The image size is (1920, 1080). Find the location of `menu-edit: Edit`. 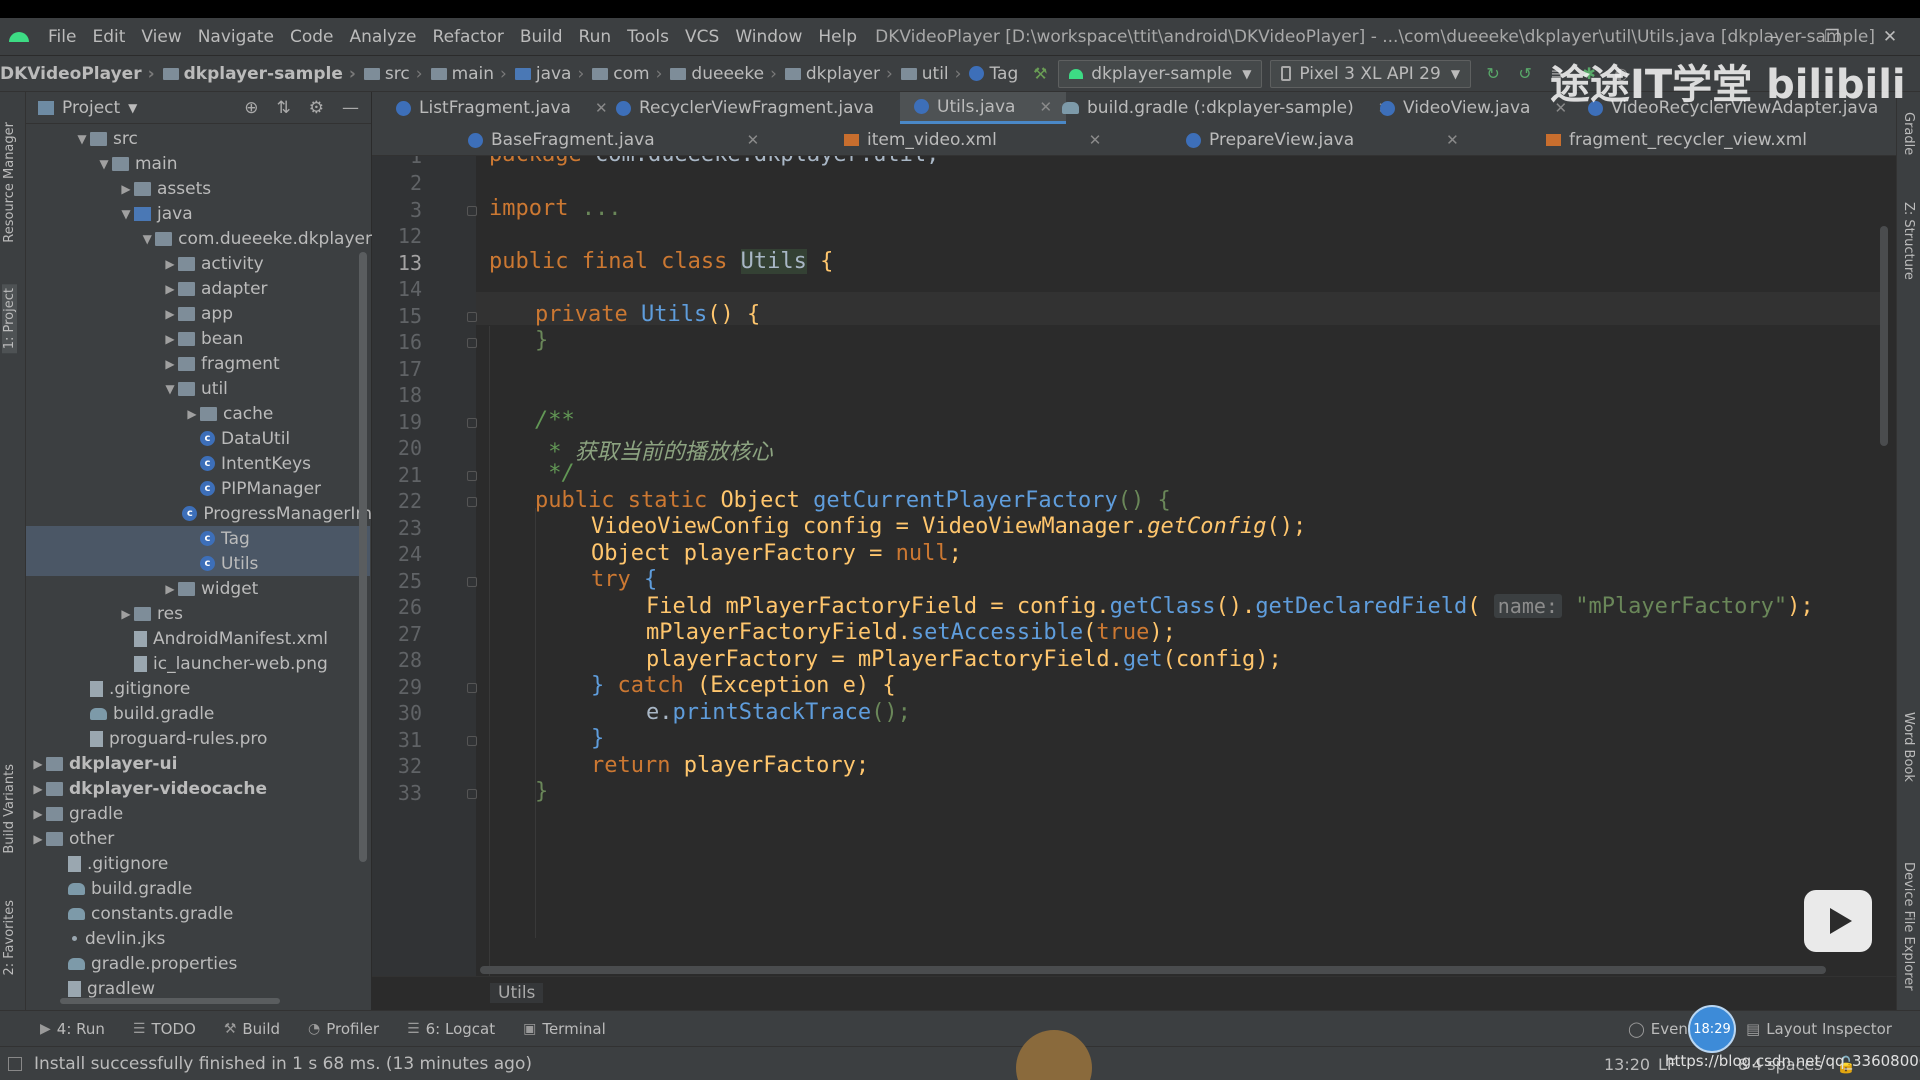

menu-edit: Edit is located at coordinates (108, 37).